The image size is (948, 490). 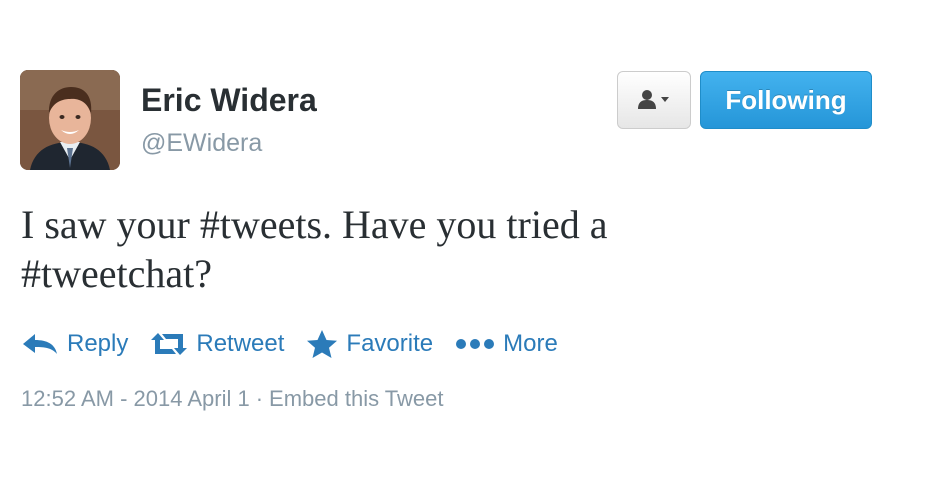 I want to click on more-action: More, so click(x=506, y=344).